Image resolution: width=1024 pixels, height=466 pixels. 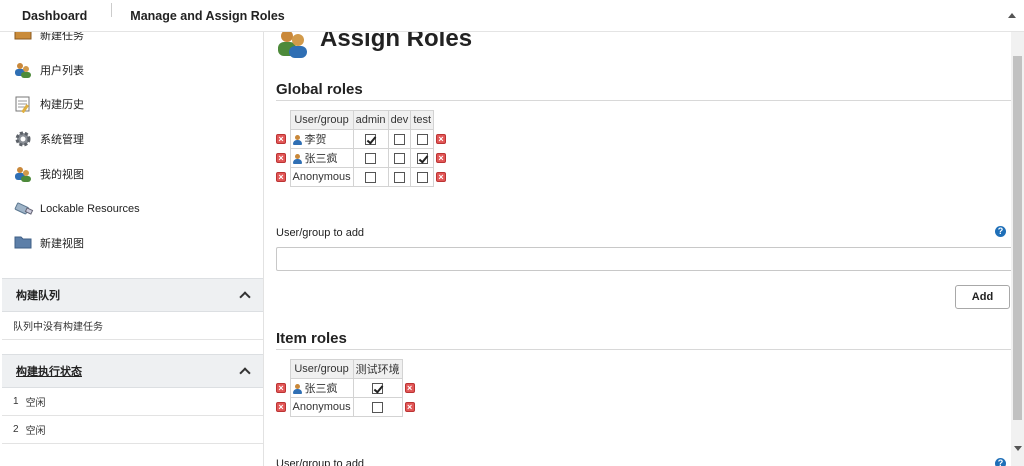 I want to click on breadcrumb-dashboard: Dashboard, so click(x=50, y=16).